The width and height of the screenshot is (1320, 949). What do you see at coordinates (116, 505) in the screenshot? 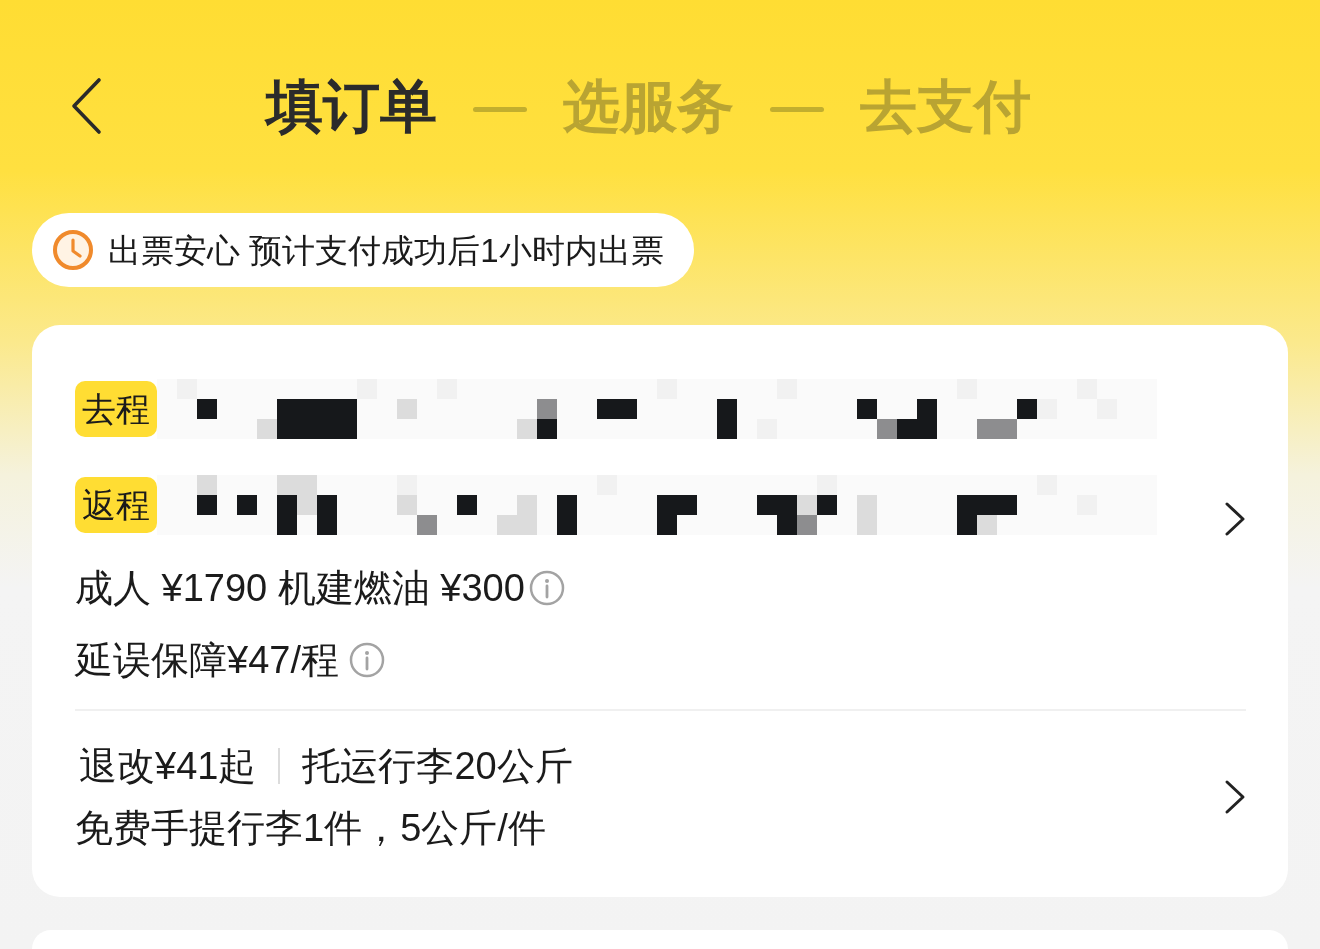
I see `trip-tag: 返程` at bounding box center [116, 505].